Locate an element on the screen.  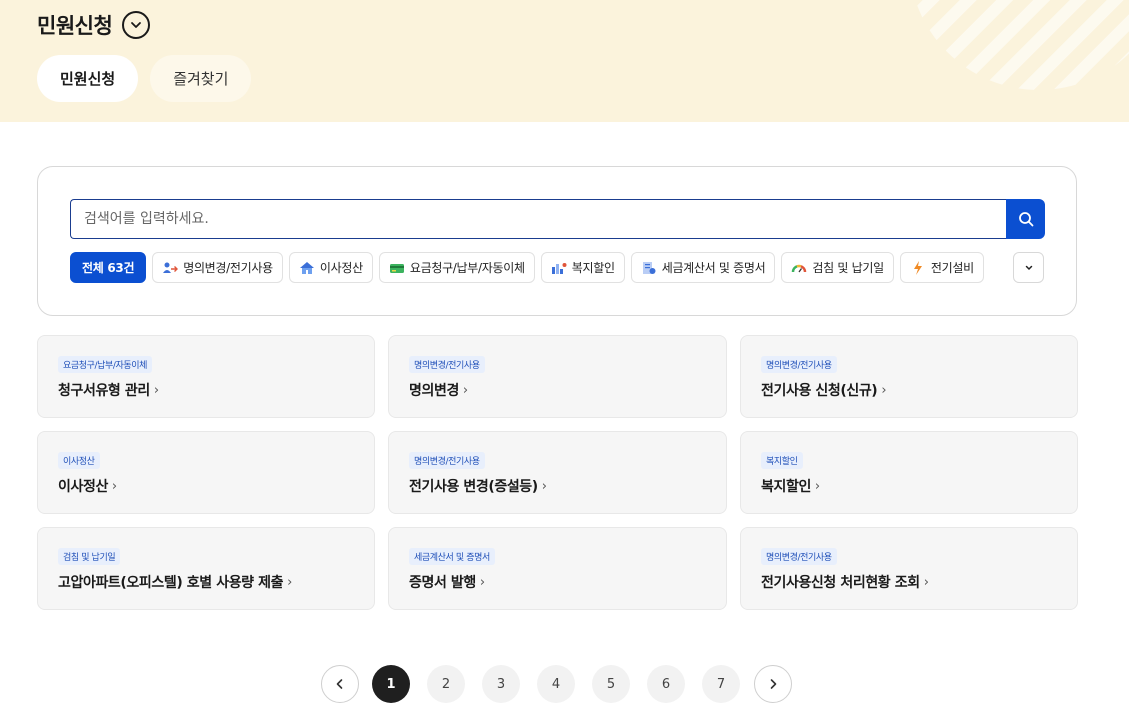
card-title-text: 증명서 발행 is located at coordinates (442, 583).